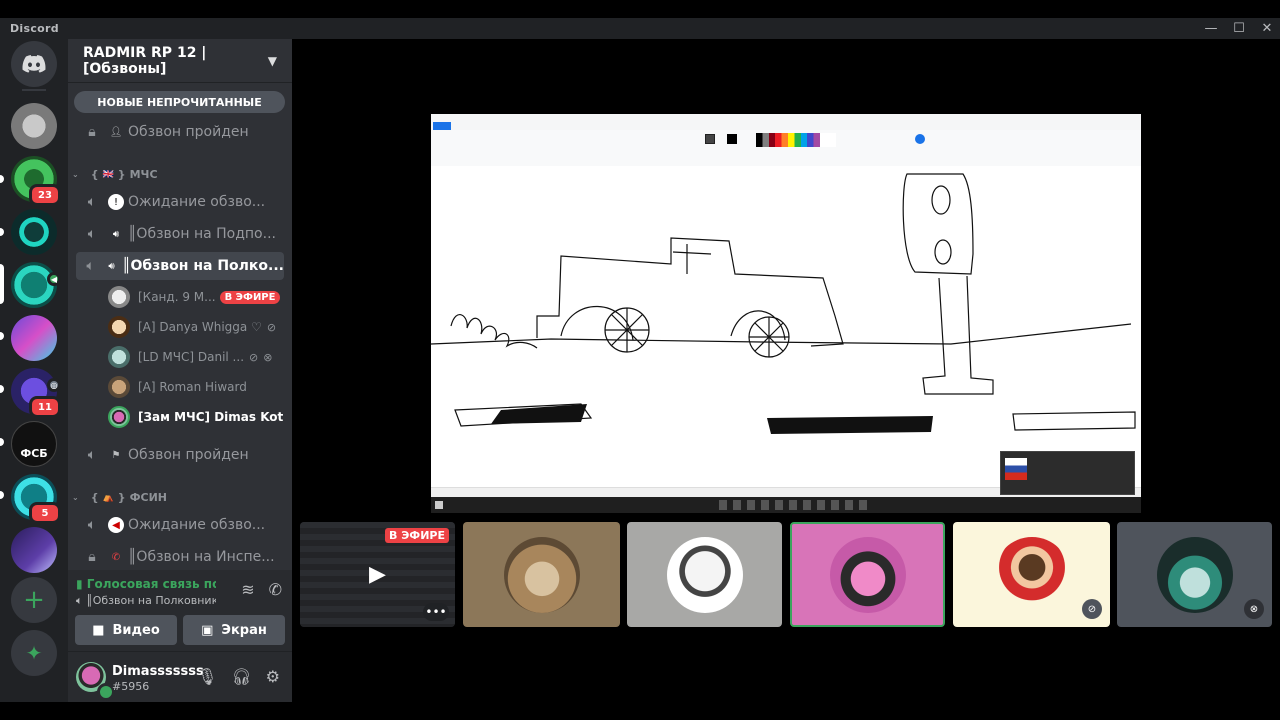 Image resolution: width=1280 pixels, height=720 pixels. What do you see at coordinates (36, 181) in the screenshot?
I see `server-icon-2: 23` at bounding box center [36, 181].